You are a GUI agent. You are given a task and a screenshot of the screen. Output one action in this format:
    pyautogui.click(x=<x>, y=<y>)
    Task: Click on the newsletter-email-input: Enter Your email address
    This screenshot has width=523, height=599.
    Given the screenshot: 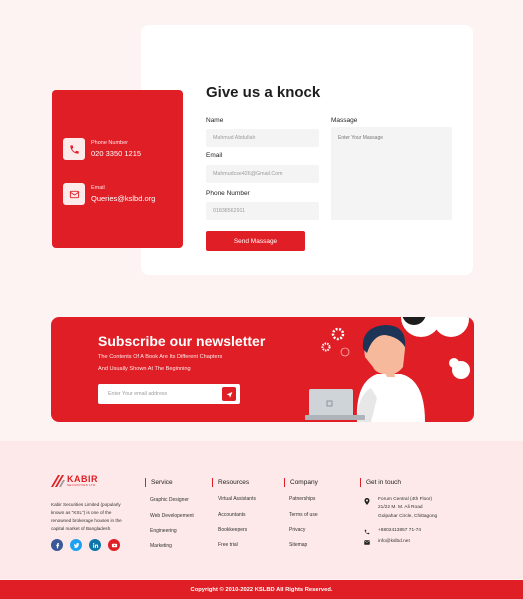 What is the action you would take?
    pyautogui.click(x=169, y=394)
    